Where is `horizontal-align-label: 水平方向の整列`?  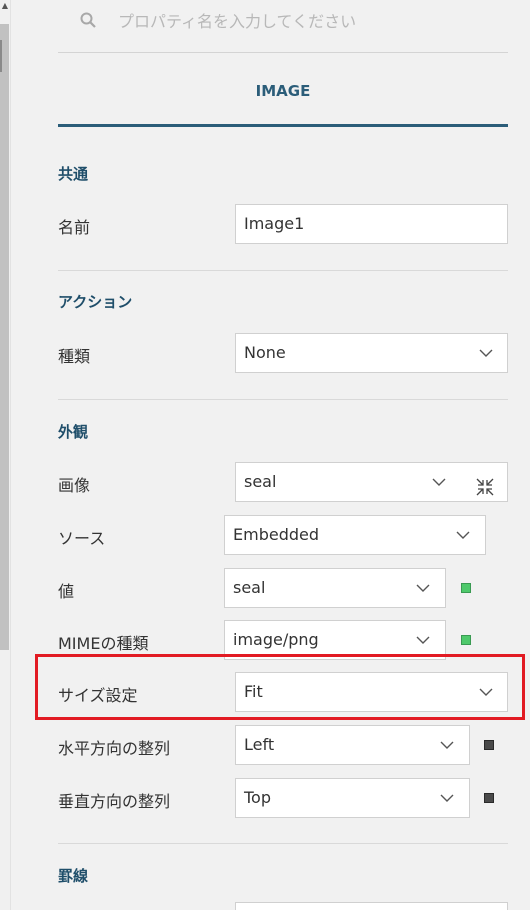 horizontal-align-label: 水平方向の整列 is located at coordinates (114, 748).